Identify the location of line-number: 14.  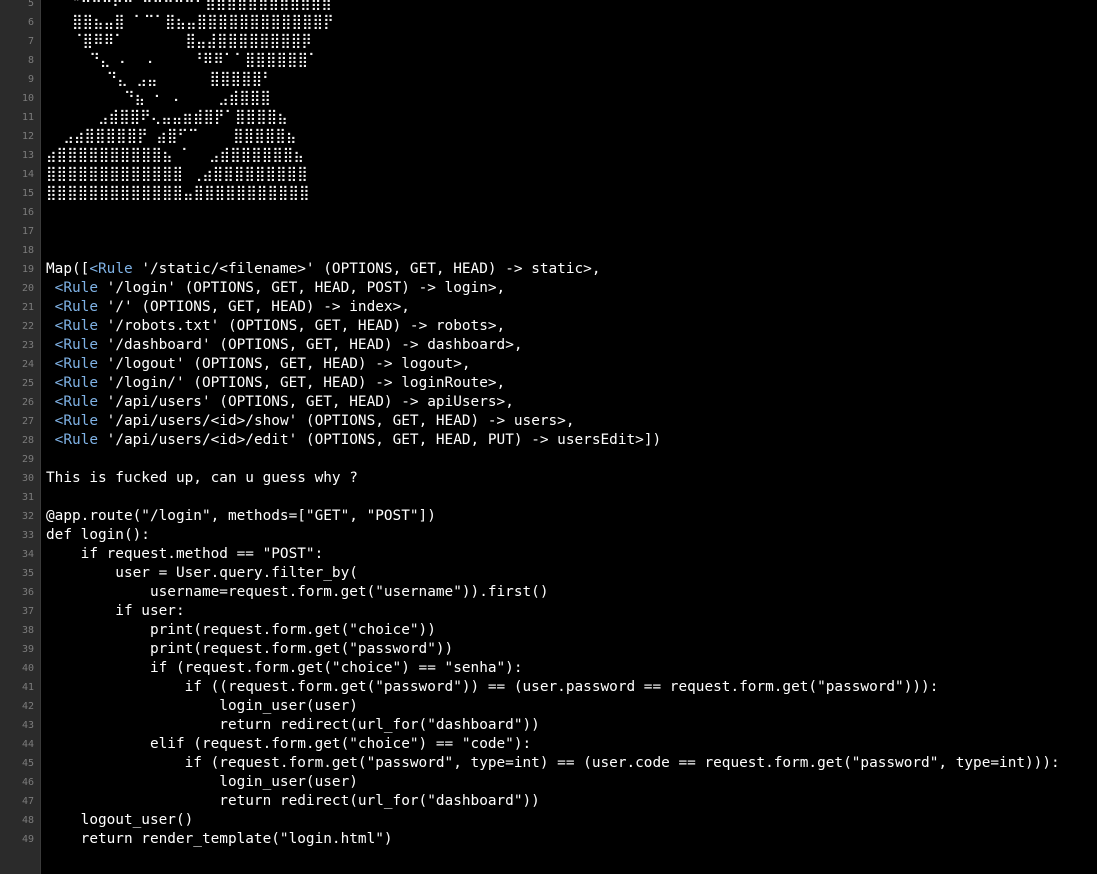
(27, 174).